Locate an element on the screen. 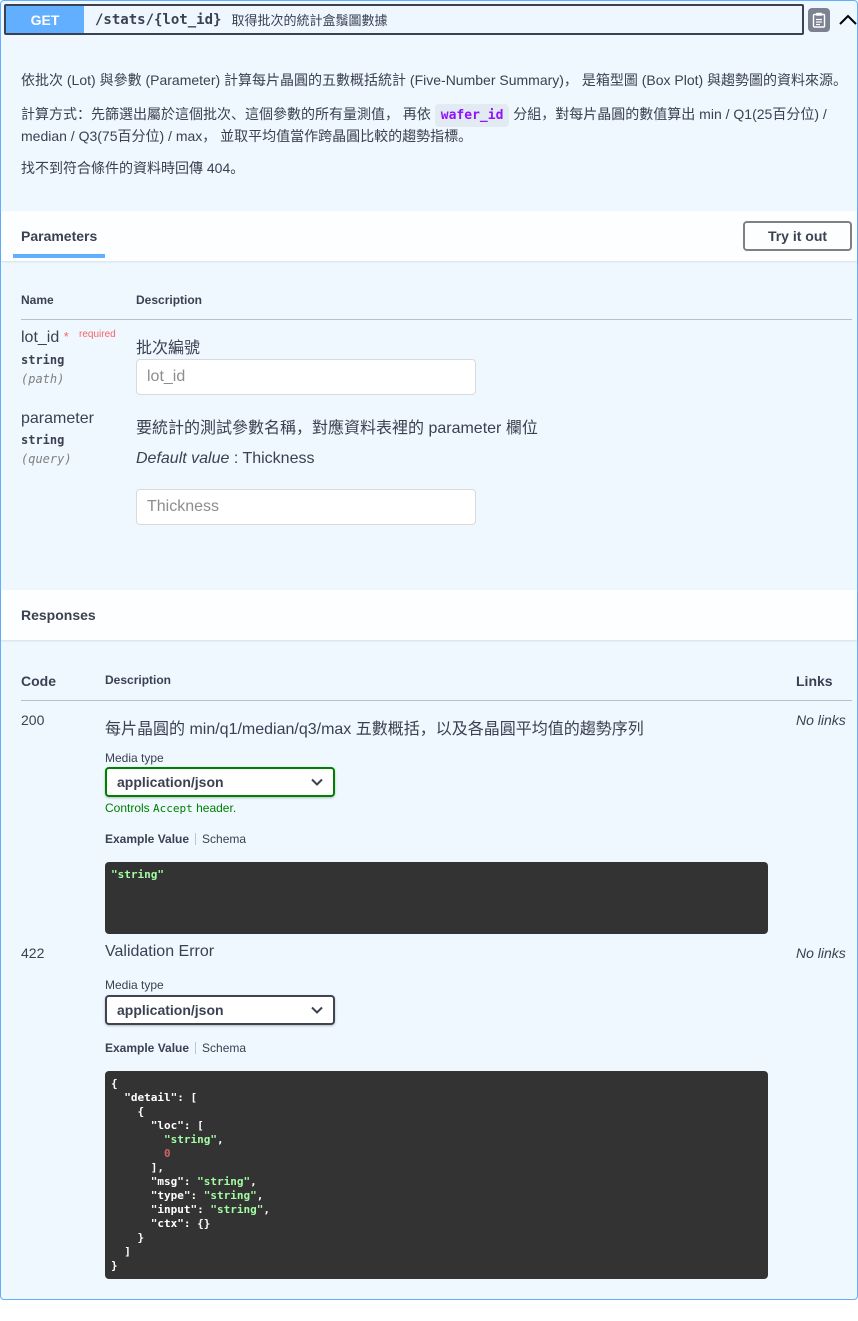 The width and height of the screenshot is (858, 1321). required-star: * is located at coordinates (66, 336).